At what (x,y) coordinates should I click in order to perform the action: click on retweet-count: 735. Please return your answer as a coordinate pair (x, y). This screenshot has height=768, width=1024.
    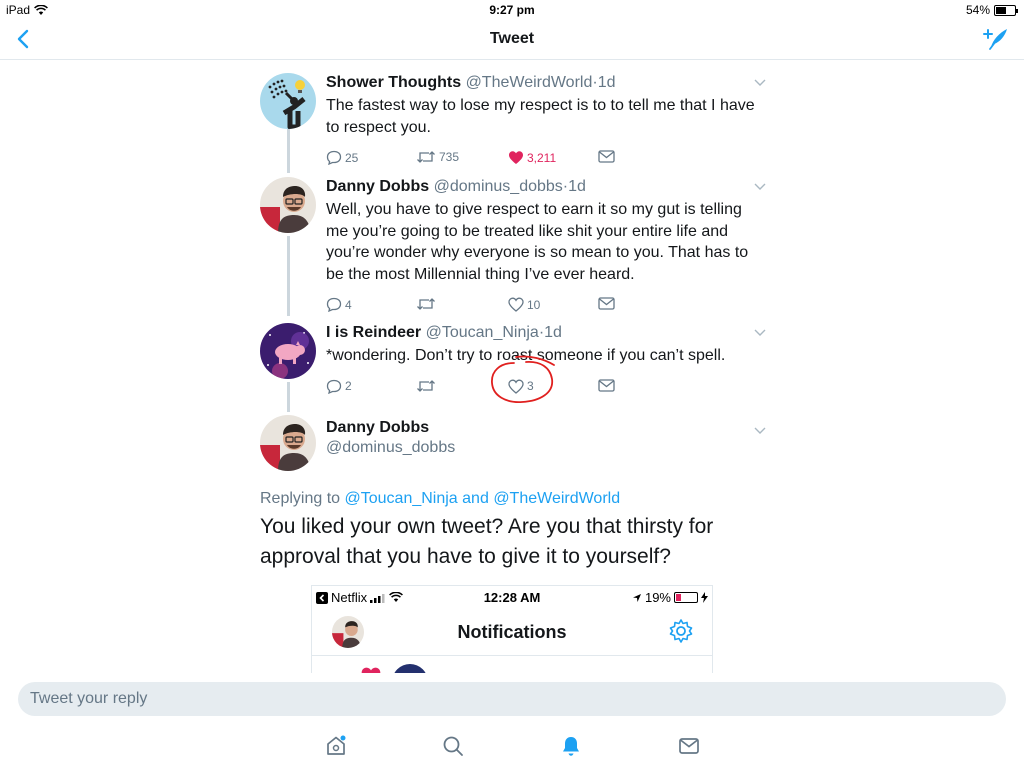
    Looking at the image, I should click on (449, 157).